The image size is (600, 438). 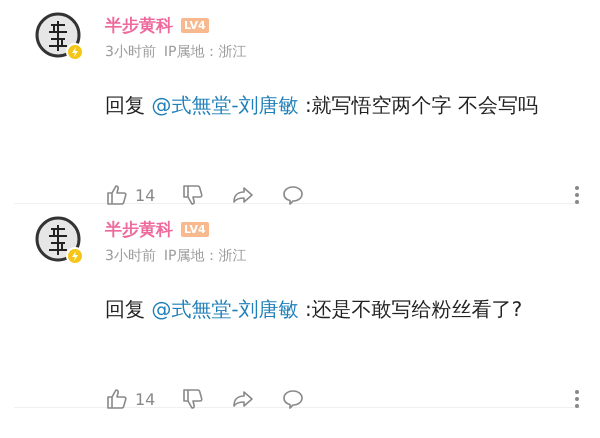 What do you see at coordinates (322, 105) in the screenshot?
I see `comment-text: 回复 @式無堂-刘唐敏 :就写悟空两个字 不会写吗` at bounding box center [322, 105].